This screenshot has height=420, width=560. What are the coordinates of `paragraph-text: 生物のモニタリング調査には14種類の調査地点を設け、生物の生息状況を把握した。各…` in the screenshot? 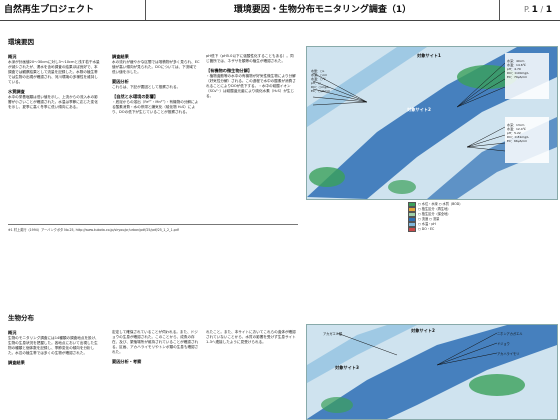 It's located at (53, 345).